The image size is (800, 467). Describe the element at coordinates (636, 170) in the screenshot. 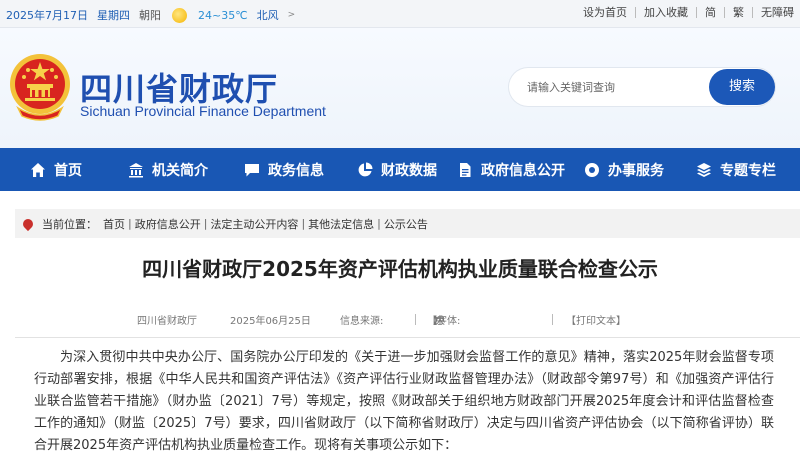

I see `nav-item-label: 办事服务` at that location.